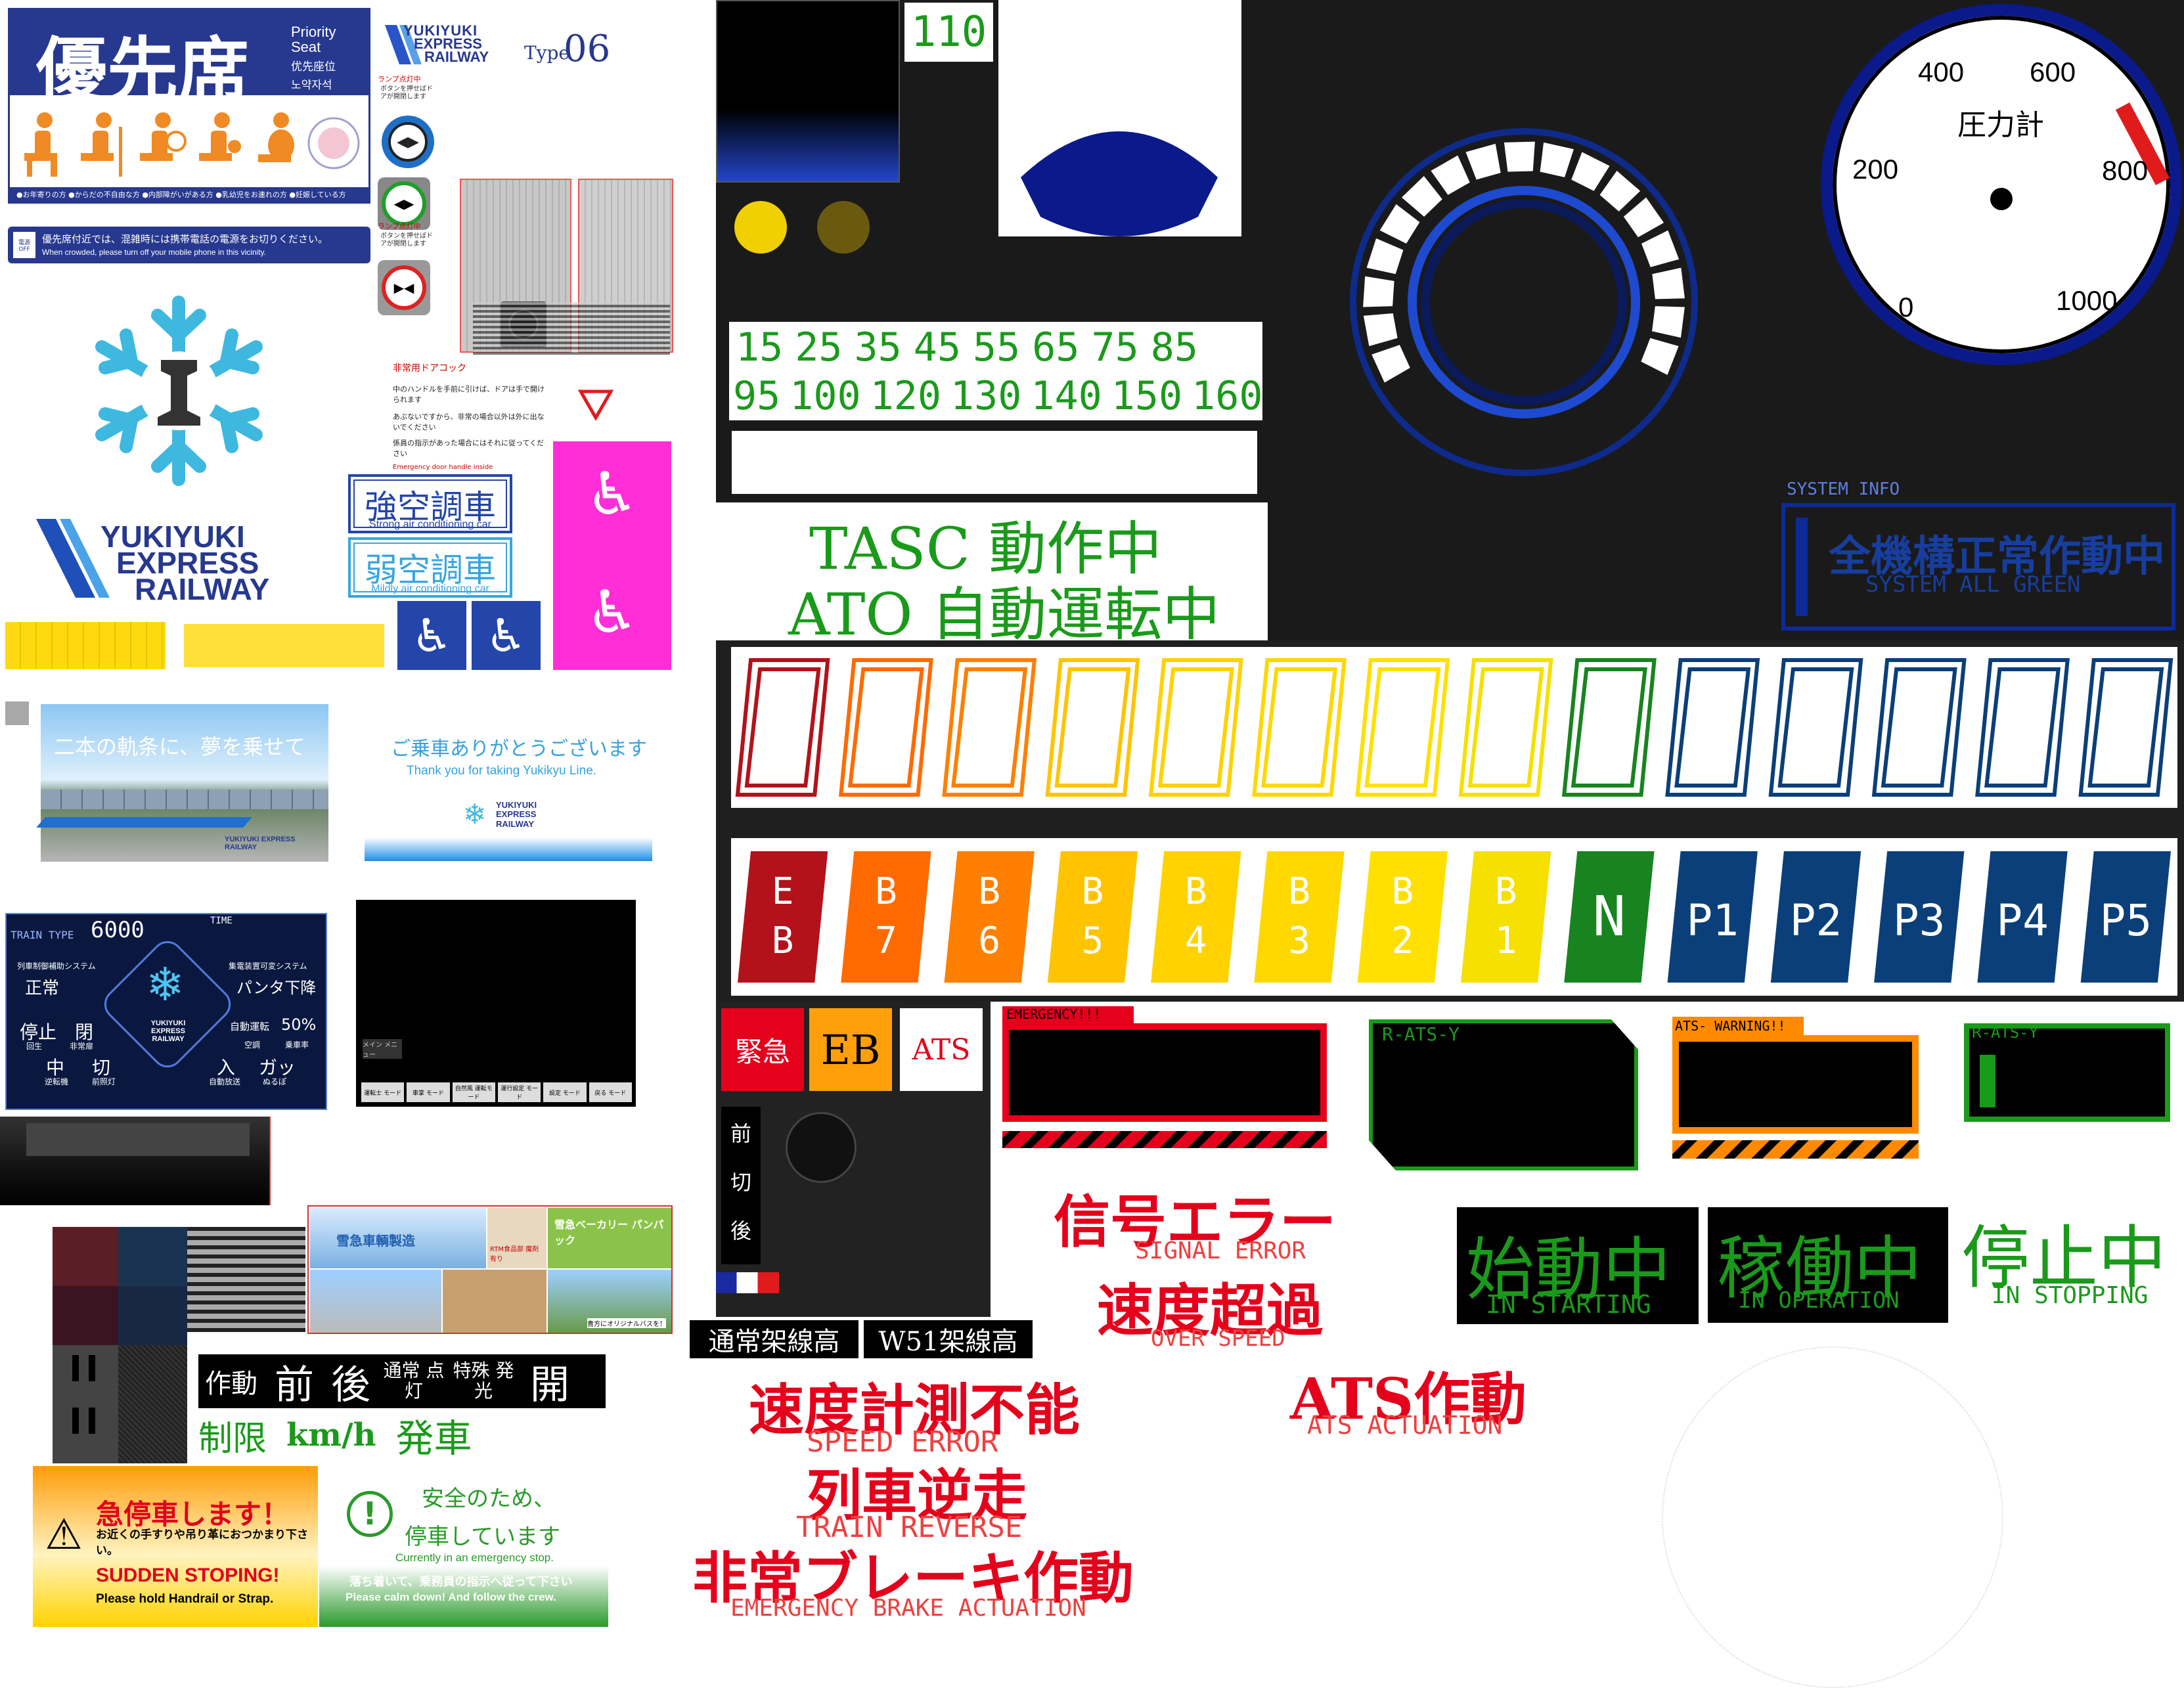 This screenshot has width=2184, height=1688. I want to click on menu-button-driver: 運転士 モード, so click(383, 1092).